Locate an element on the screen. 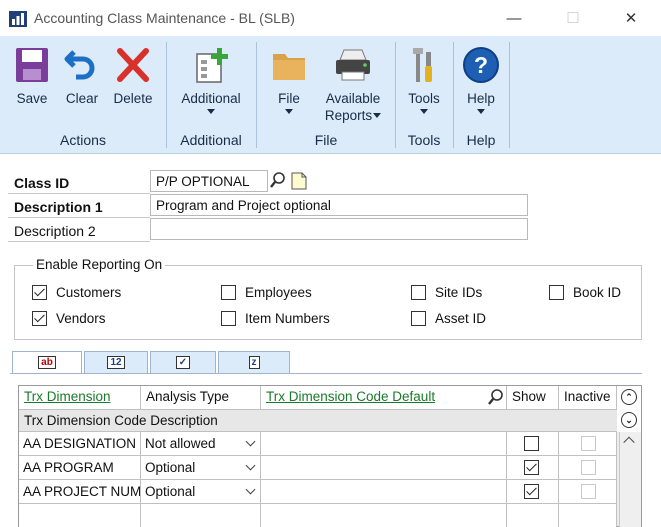 This screenshot has height=527, width=661. reporting-checkbox-vendors: Vendors is located at coordinates (69, 318).